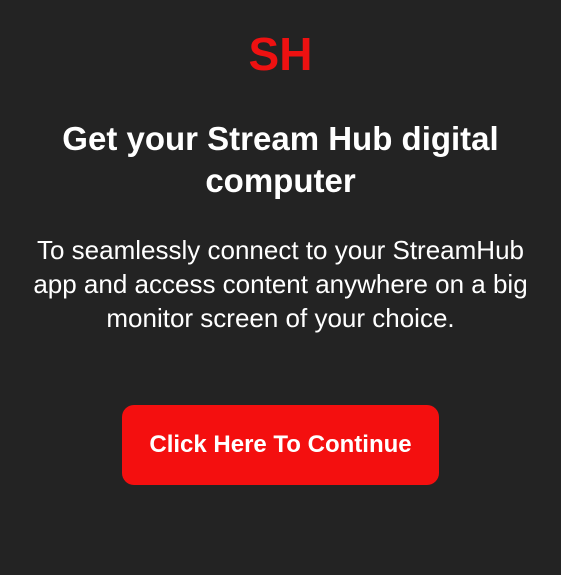 This screenshot has width=561, height=575. What do you see at coordinates (280, 54) in the screenshot?
I see `brand-logo: SH` at bounding box center [280, 54].